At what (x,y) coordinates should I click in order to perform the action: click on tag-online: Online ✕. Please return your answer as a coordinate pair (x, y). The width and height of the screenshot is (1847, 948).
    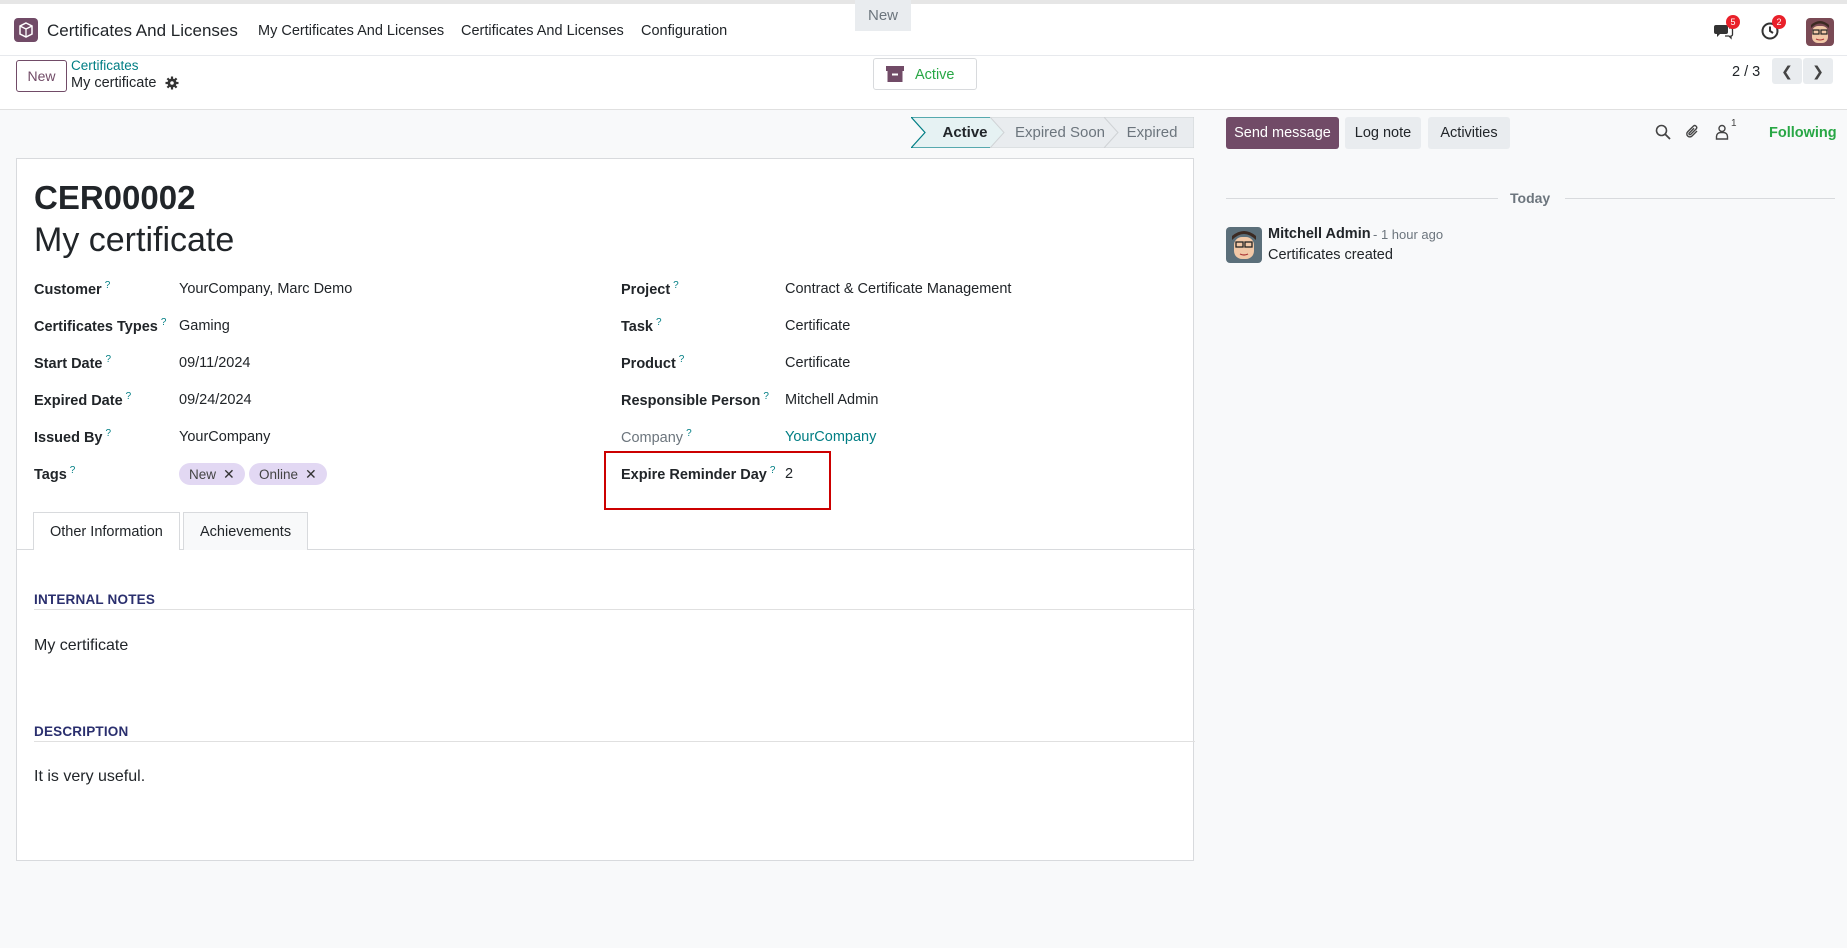
    Looking at the image, I should click on (288, 474).